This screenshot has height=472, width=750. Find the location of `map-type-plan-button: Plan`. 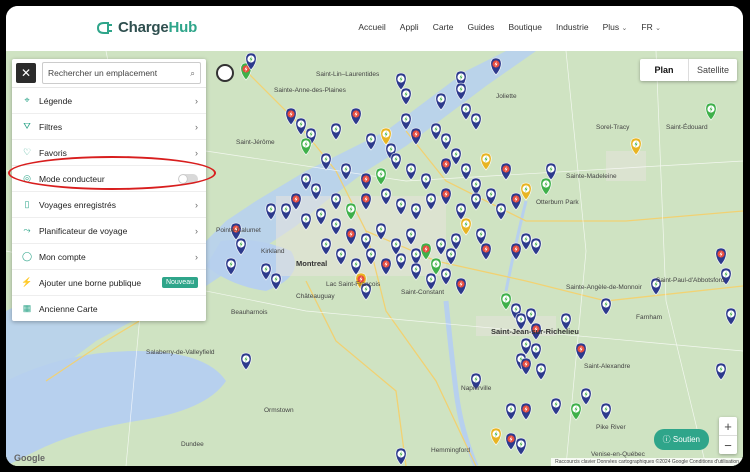

map-type-plan-button: Plan is located at coordinates (664, 70).